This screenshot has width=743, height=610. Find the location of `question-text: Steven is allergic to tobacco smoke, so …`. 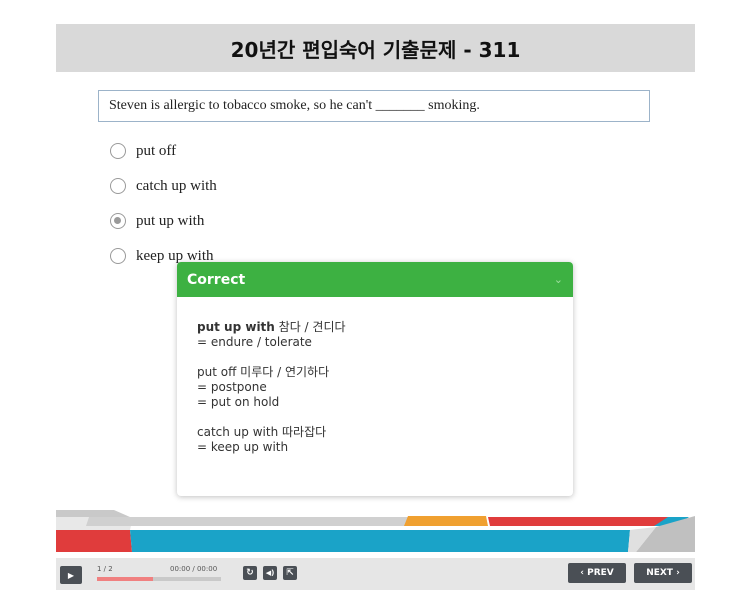

question-text: Steven is allergic to tobacco smoke, so … is located at coordinates (374, 106).